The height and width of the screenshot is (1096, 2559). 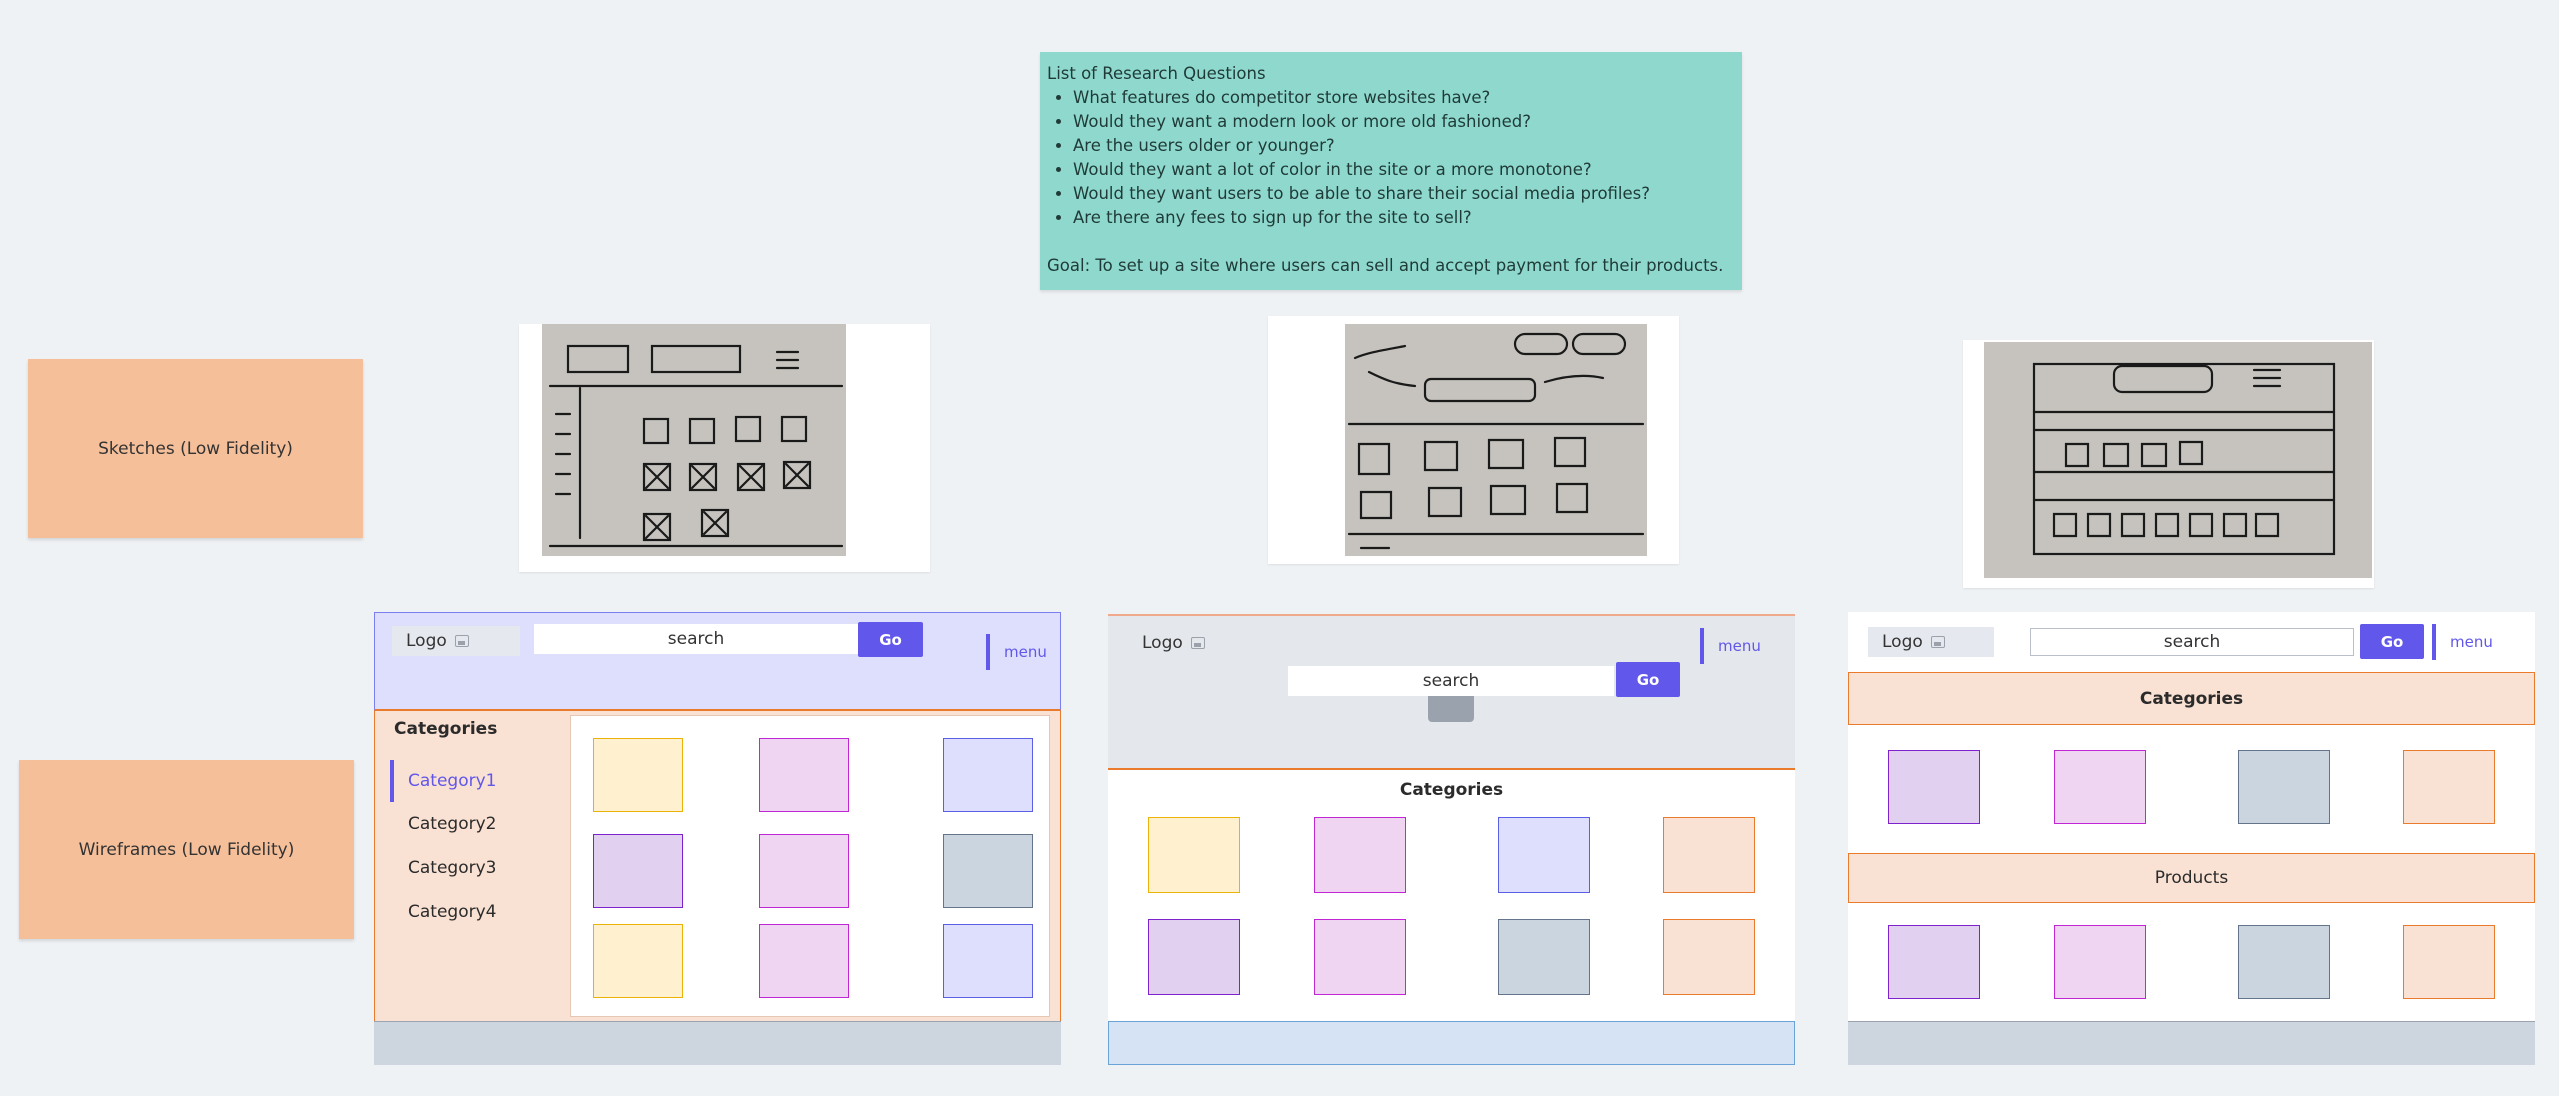 I want to click on wireframe-2: Logo menu search Go Categories, so click(x=1451, y=839).